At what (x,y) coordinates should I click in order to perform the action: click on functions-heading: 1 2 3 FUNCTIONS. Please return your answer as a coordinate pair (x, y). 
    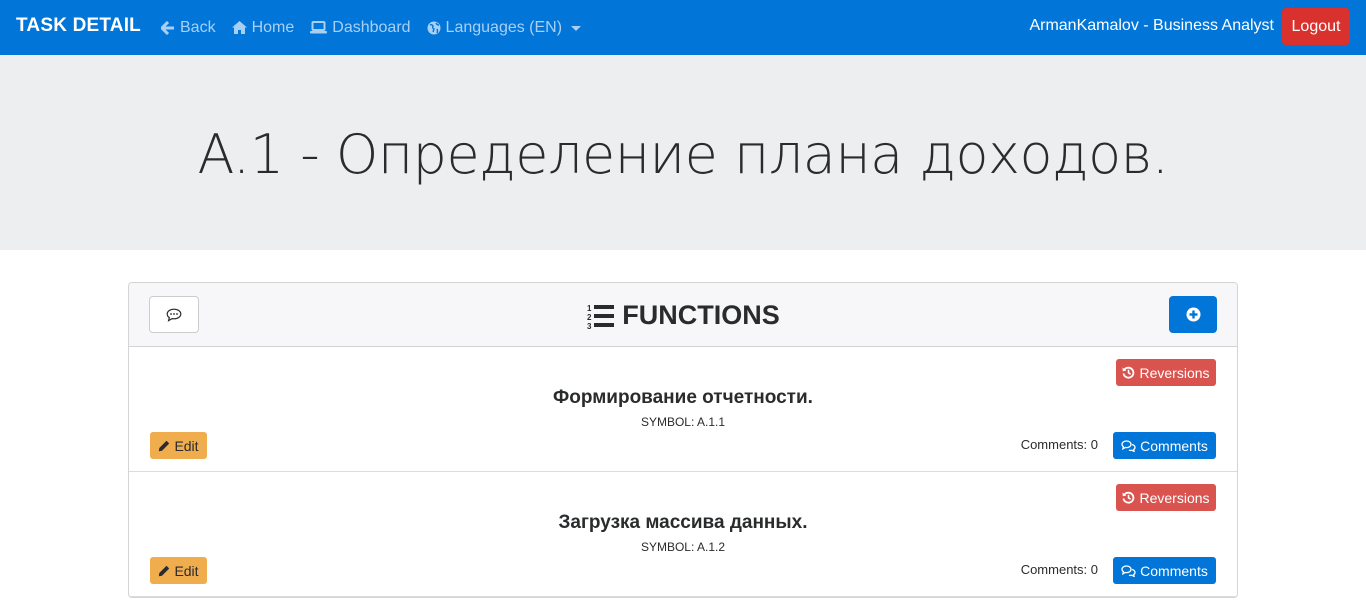
    Looking at the image, I should click on (683, 315).